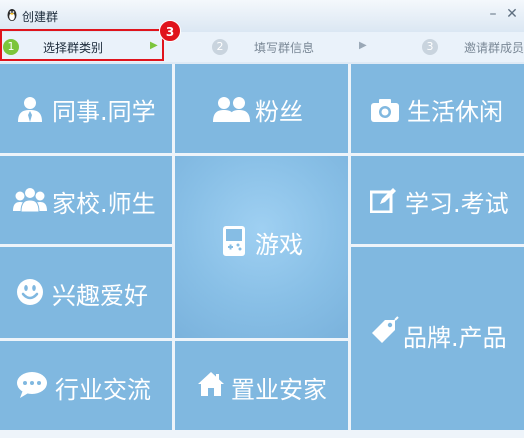  What do you see at coordinates (30, 292) in the screenshot?
I see `smile-icon` at bounding box center [30, 292].